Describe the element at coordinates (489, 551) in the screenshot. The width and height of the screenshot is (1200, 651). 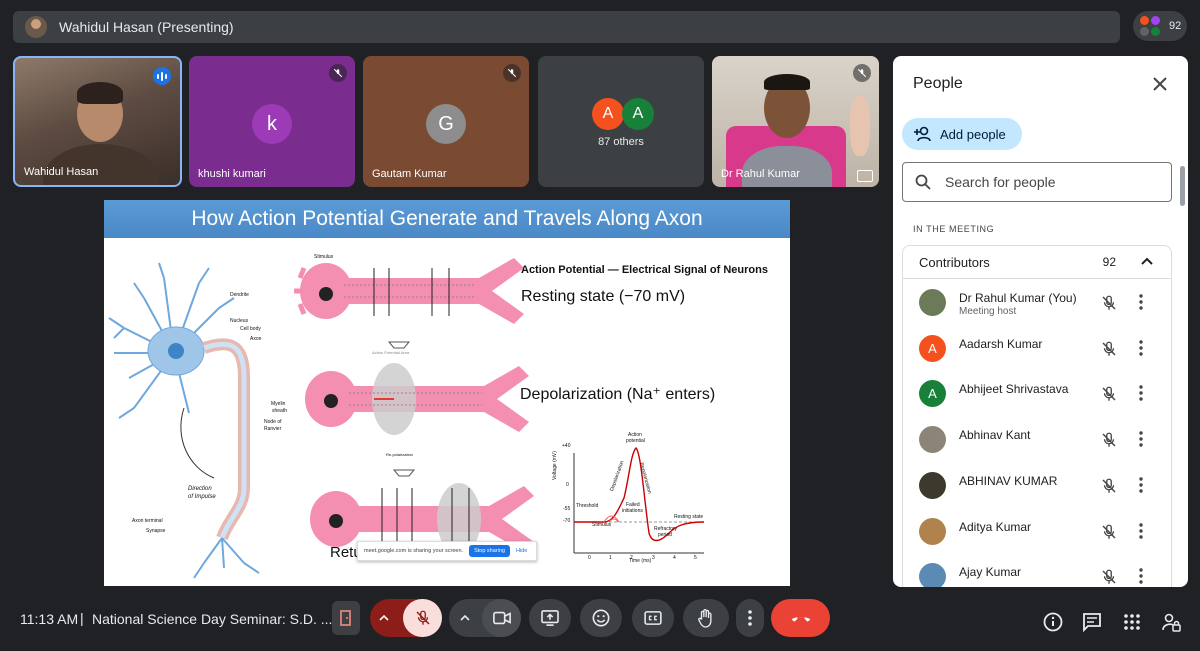
I see `stop-sharing-button: Stop sharing` at that location.